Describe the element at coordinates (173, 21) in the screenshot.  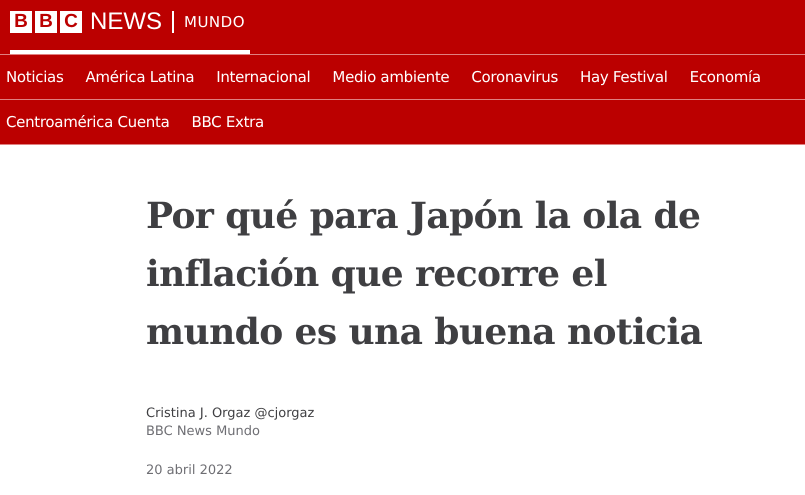
I see `divider-bar` at that location.